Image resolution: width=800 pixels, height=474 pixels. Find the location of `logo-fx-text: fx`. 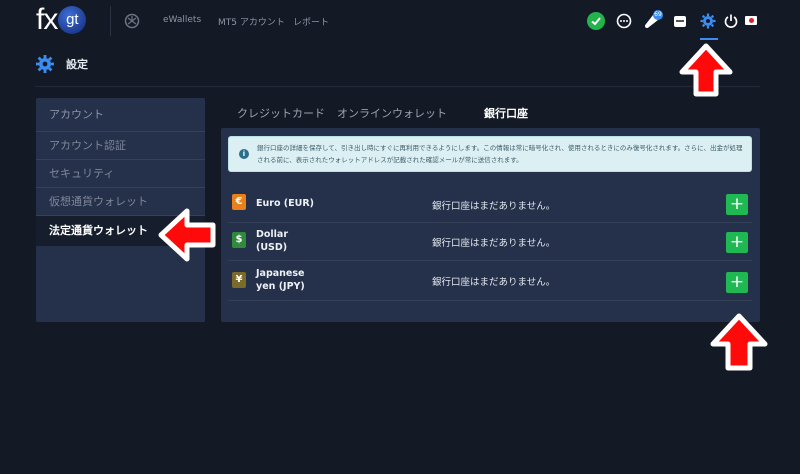

logo-fx-text: fx is located at coordinates (47, 19).